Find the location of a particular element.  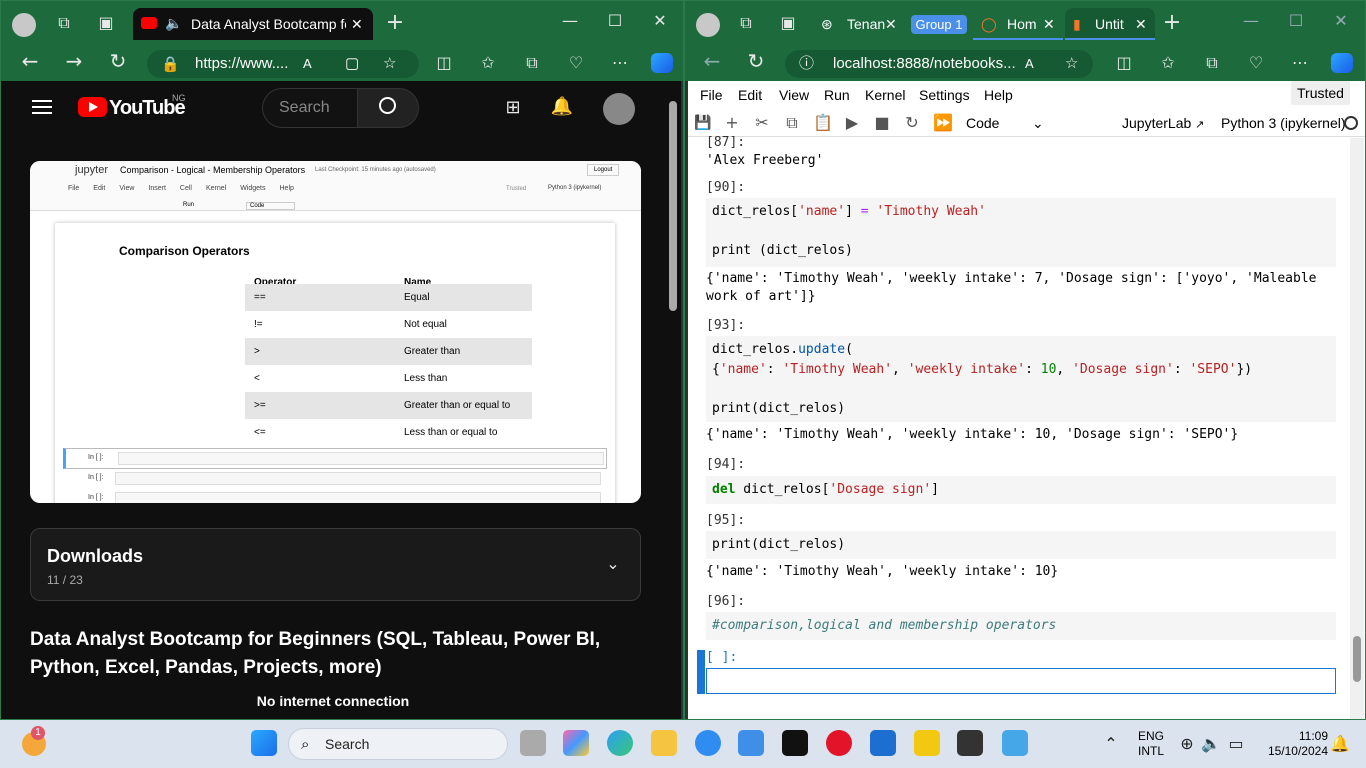

app-icon: ▢ is located at coordinates (352, 64).